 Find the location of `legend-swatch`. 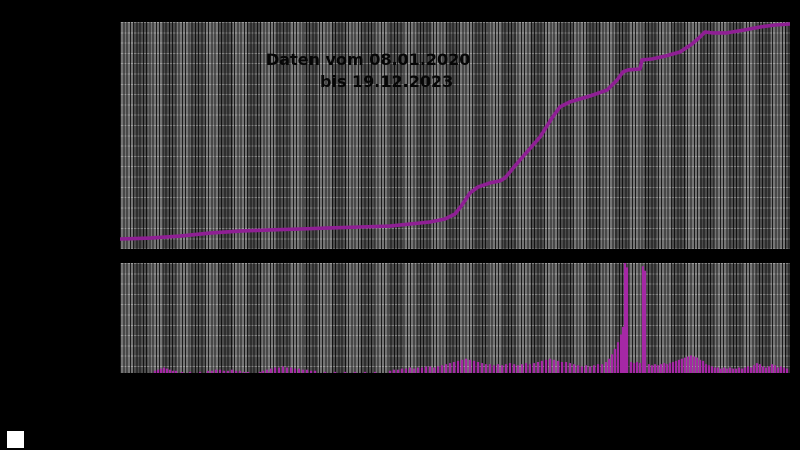

legend-swatch is located at coordinates (15, 439).